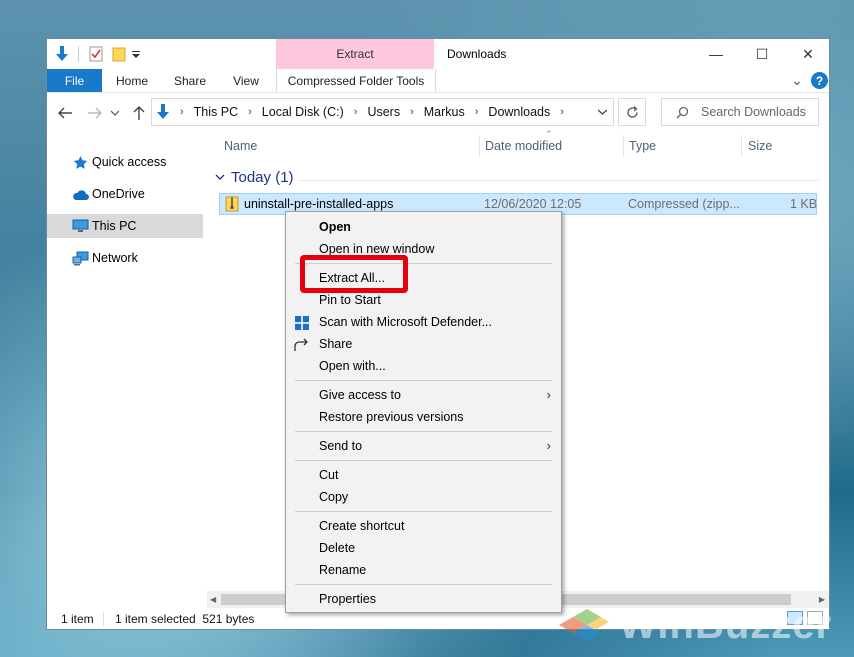  What do you see at coordinates (423, 395) in the screenshot?
I see `menu-item-give-access: Give access to ›` at bounding box center [423, 395].